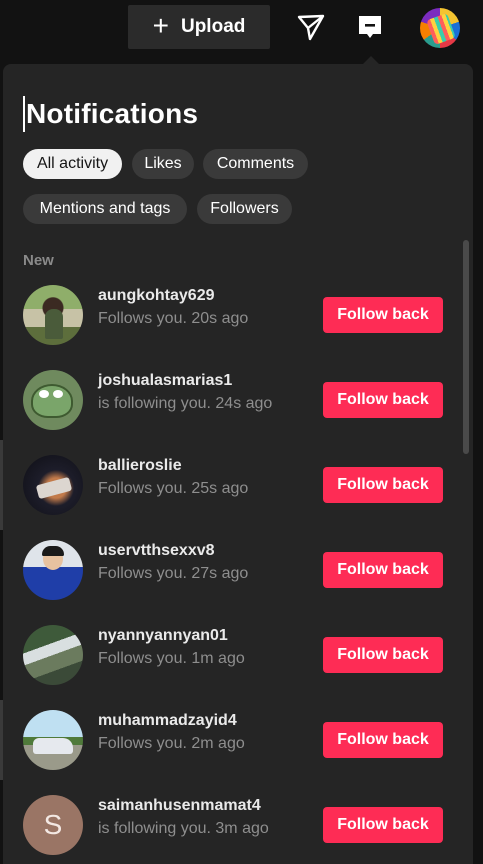 Image resolution: width=483 pixels, height=864 pixels. I want to click on scrollbar-thumb, so click(466, 347).